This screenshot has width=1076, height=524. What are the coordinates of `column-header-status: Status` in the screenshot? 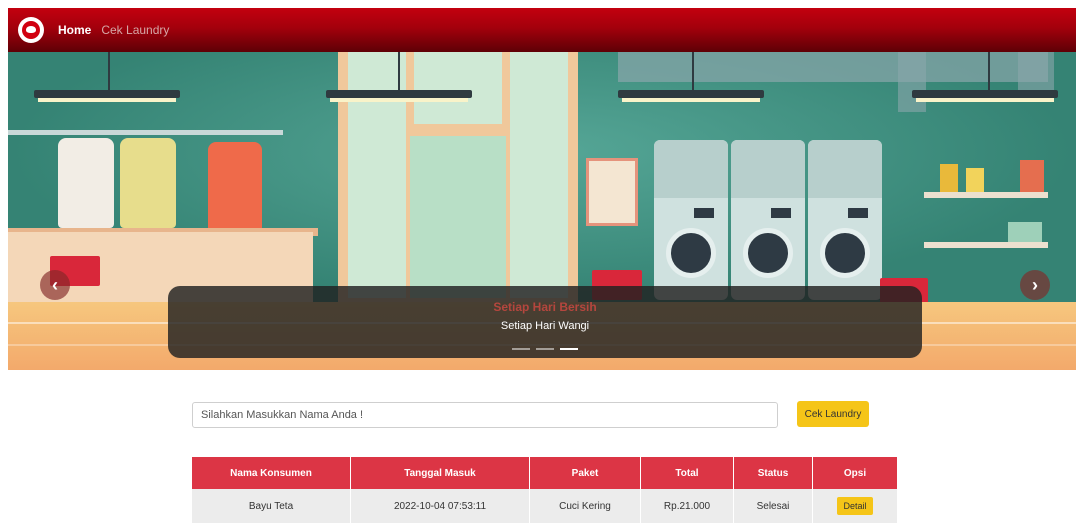 It's located at (773, 473).